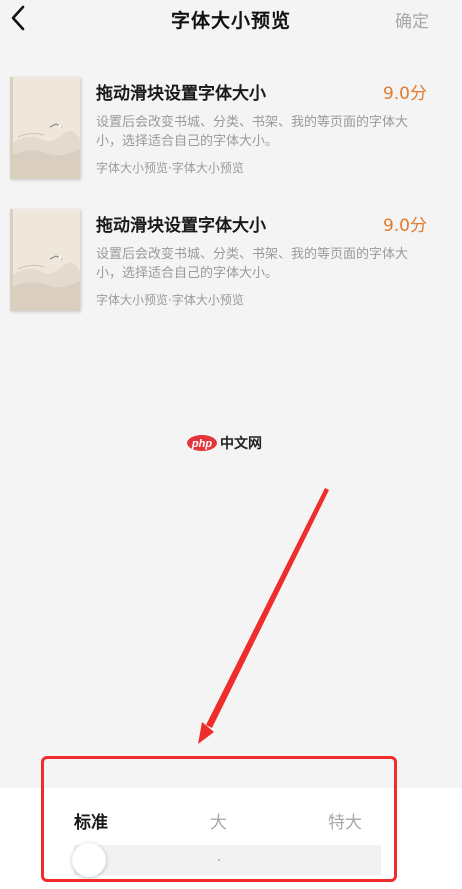 The height and width of the screenshot is (889, 462). I want to click on size-option-xlarge: 特大, so click(345, 820).